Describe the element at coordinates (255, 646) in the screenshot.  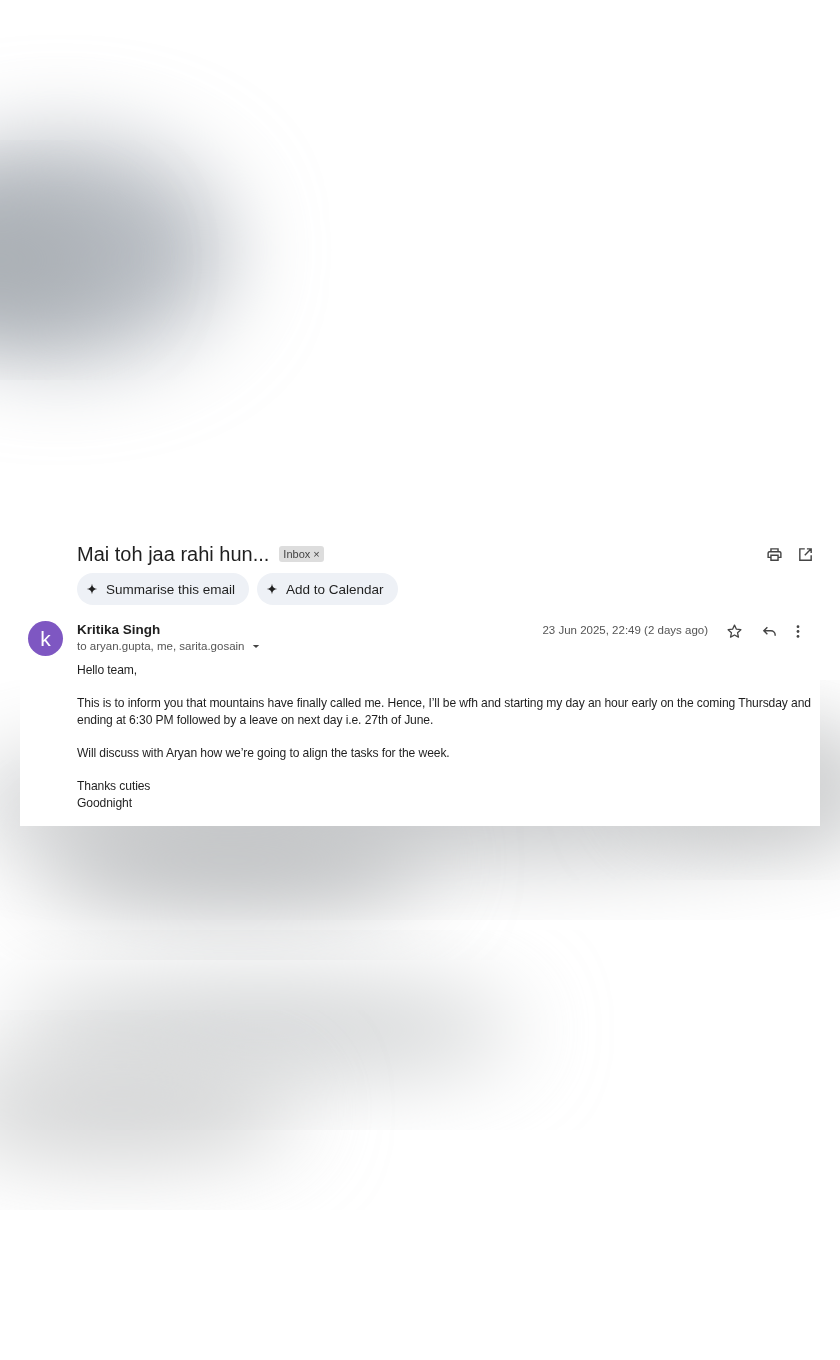
I see `dropdown-caret-icon` at that location.